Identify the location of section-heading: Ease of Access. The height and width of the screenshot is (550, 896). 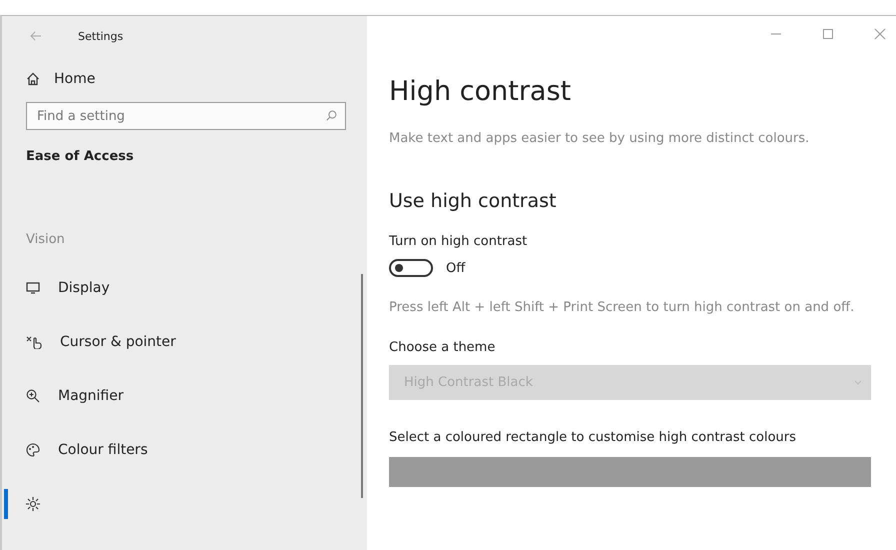
(80, 156).